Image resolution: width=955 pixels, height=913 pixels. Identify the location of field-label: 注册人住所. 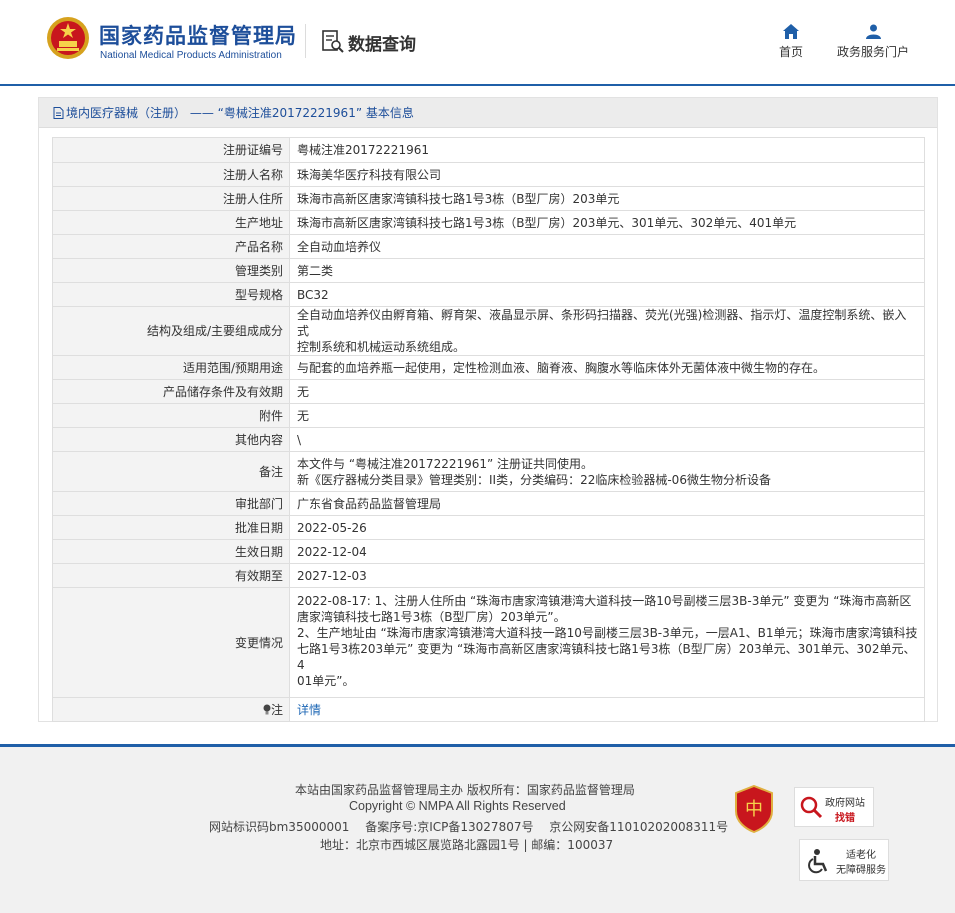
(171, 198).